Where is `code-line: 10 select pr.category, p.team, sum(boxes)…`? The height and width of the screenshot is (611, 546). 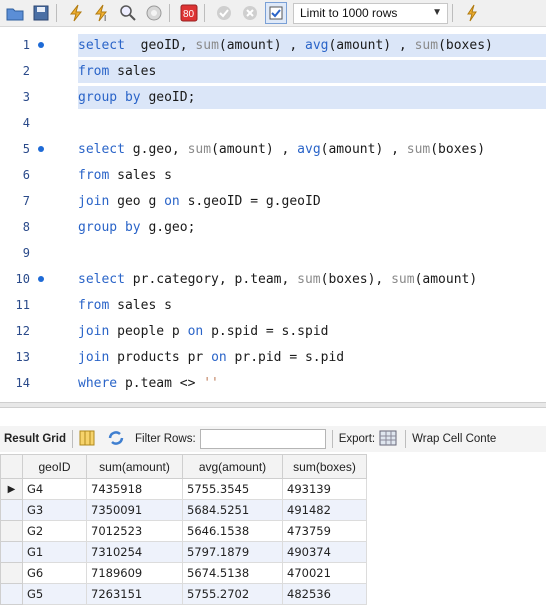
code-line: 10 select pr.category, p.team, sum(boxes)… is located at coordinates (273, 279).